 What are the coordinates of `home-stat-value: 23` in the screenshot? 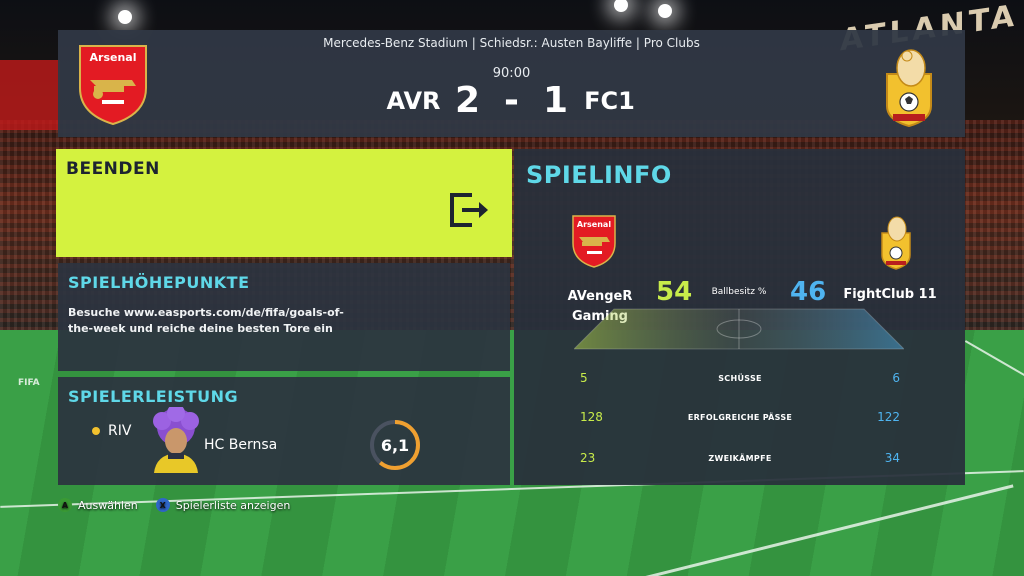 It's located at (588, 458).